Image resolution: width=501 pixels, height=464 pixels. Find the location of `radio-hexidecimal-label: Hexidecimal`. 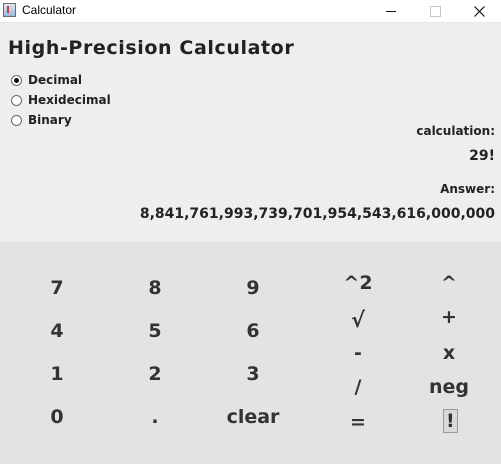

radio-hexidecimal-label: Hexidecimal is located at coordinates (69, 100).